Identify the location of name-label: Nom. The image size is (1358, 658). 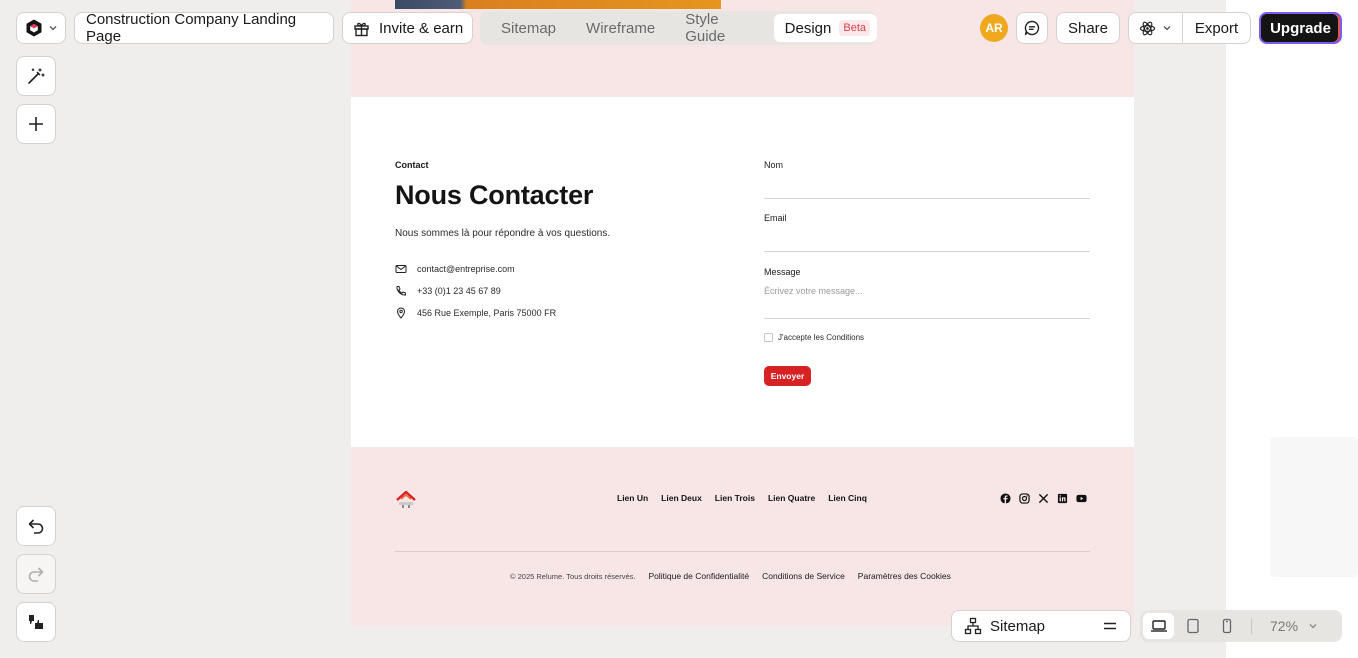
(774, 165).